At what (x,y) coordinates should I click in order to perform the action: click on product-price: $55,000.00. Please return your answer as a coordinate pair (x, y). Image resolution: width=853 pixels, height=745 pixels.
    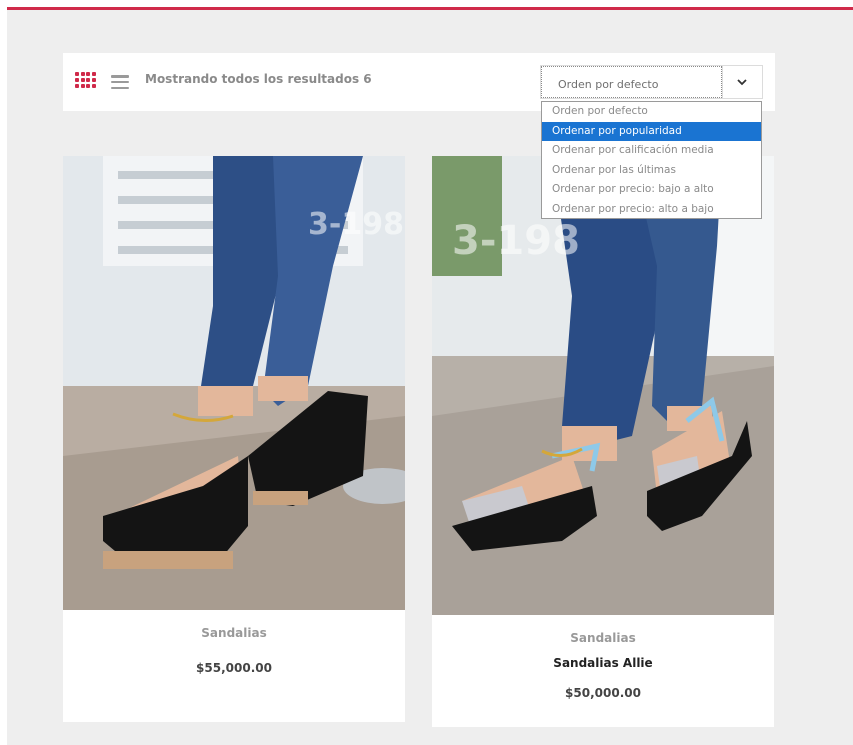
    Looking at the image, I should click on (234, 668).